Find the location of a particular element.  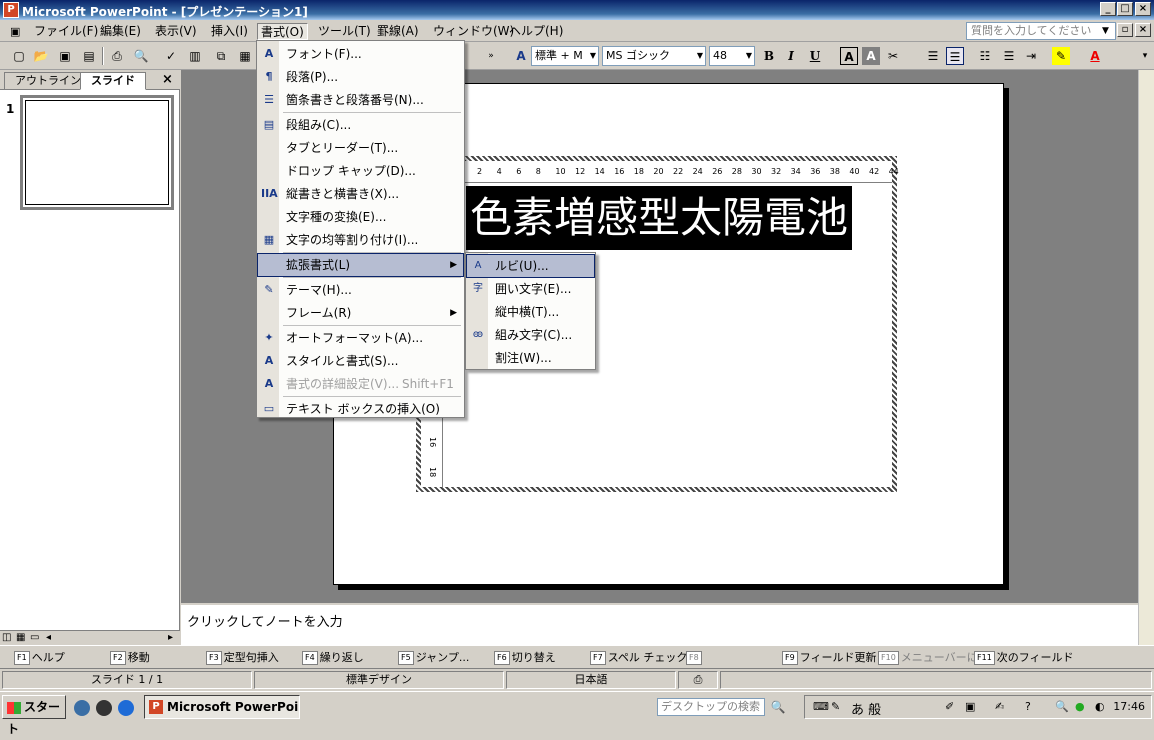

fkey-f4: F4 繰り返し is located at coordinates (333, 658).